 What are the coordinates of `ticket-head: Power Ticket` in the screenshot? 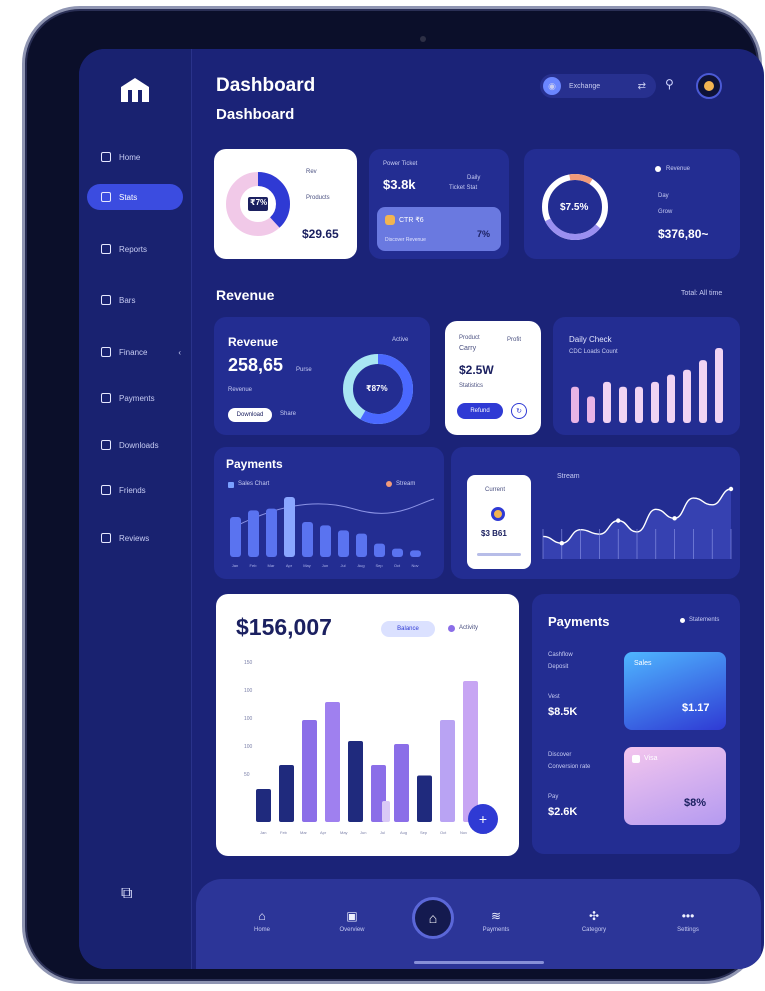 It's located at (400, 164).